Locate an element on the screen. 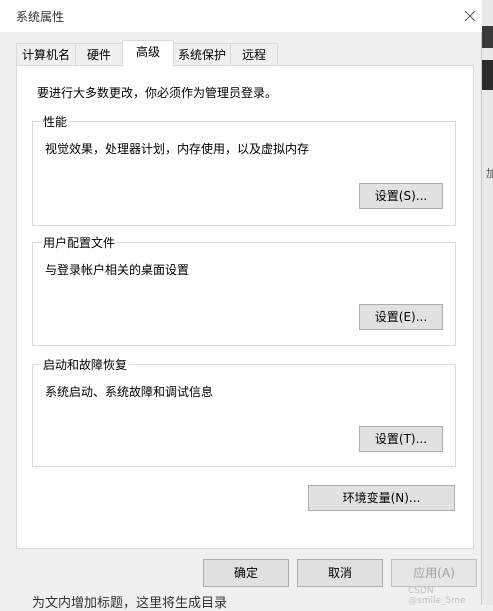  apply-button: 应用(A) is located at coordinates (434, 573).